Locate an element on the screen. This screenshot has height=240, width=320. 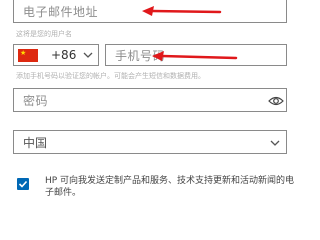
consent-checkbox is located at coordinates (23, 184).